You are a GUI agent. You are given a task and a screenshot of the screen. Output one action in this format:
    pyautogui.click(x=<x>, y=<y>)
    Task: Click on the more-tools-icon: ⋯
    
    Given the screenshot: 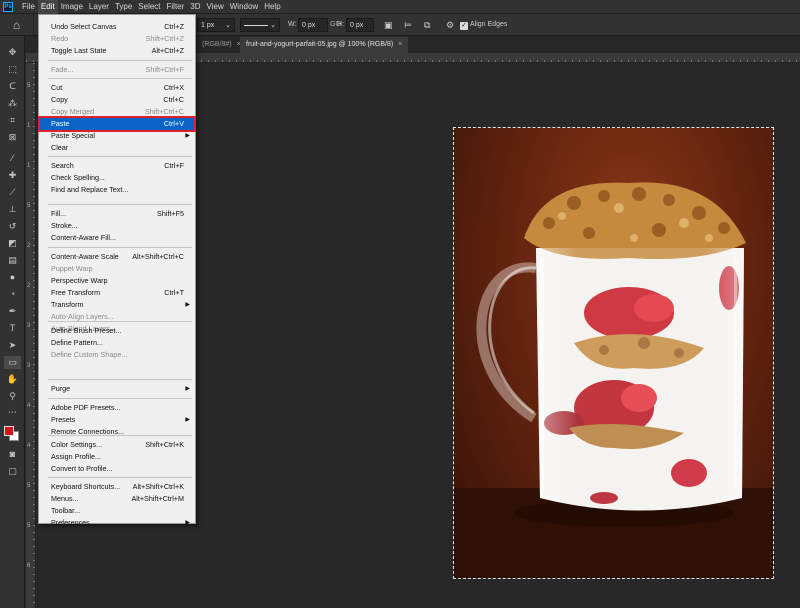 What is the action you would take?
    pyautogui.click(x=12, y=412)
    